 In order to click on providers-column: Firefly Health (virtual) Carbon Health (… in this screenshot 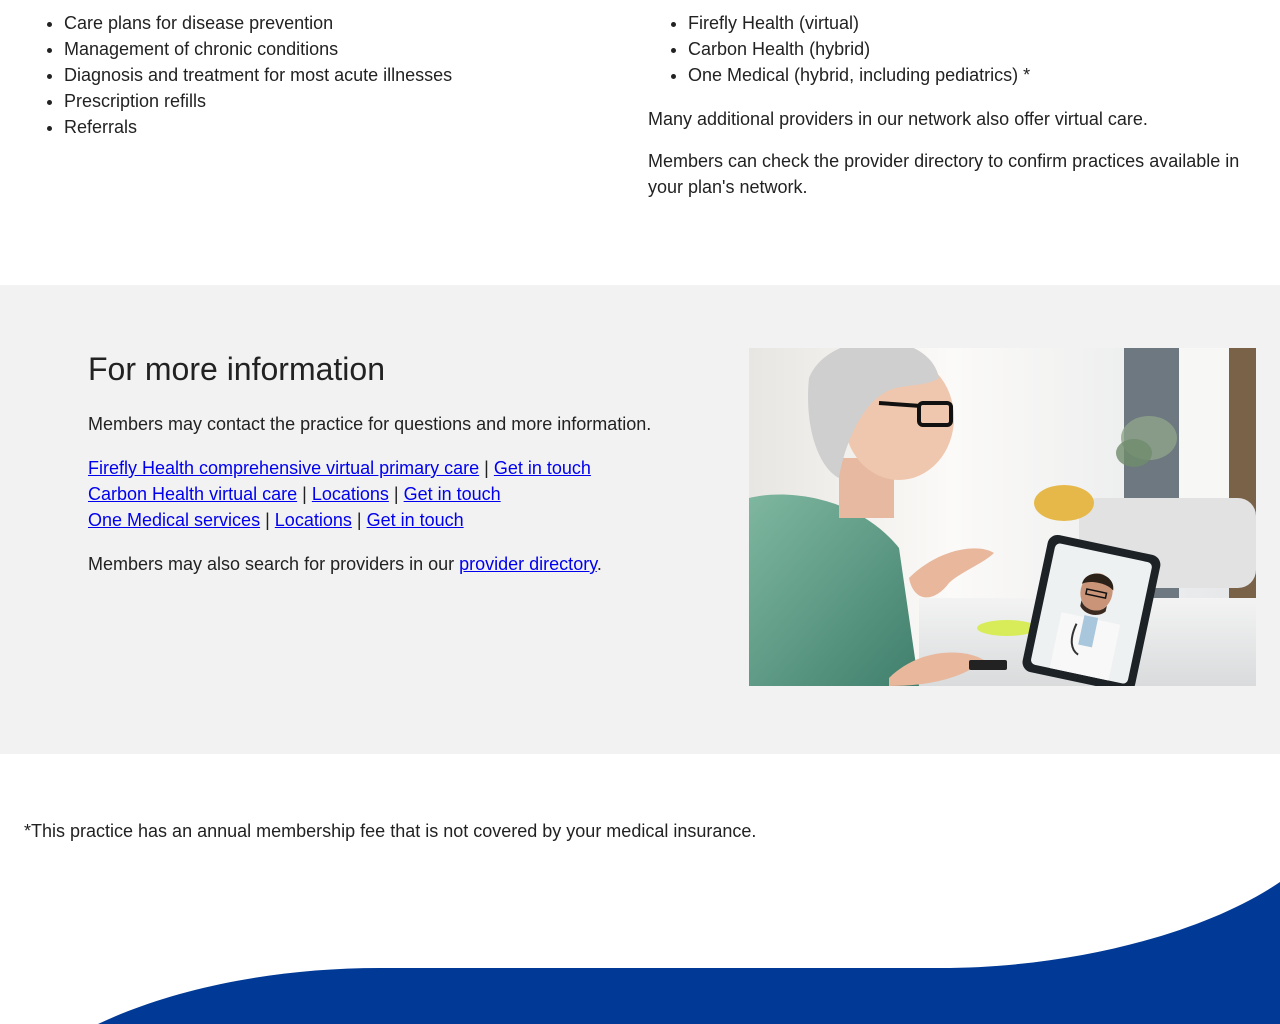, I will do `click(953, 105)`.